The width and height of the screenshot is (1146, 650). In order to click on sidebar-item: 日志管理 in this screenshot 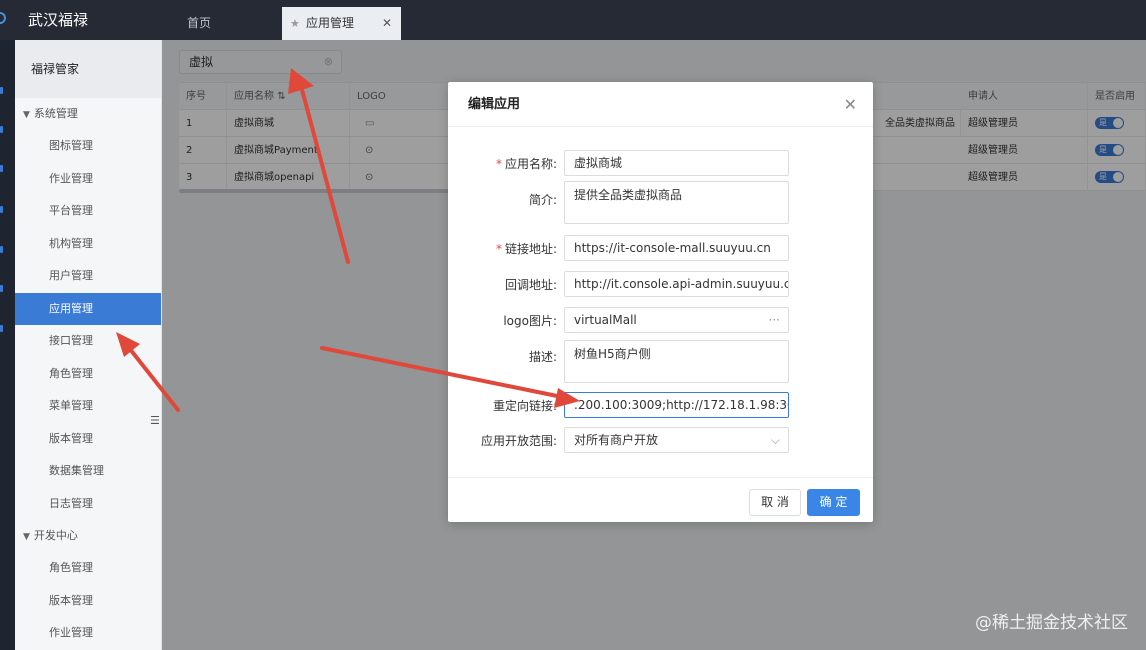, I will do `click(88, 504)`.